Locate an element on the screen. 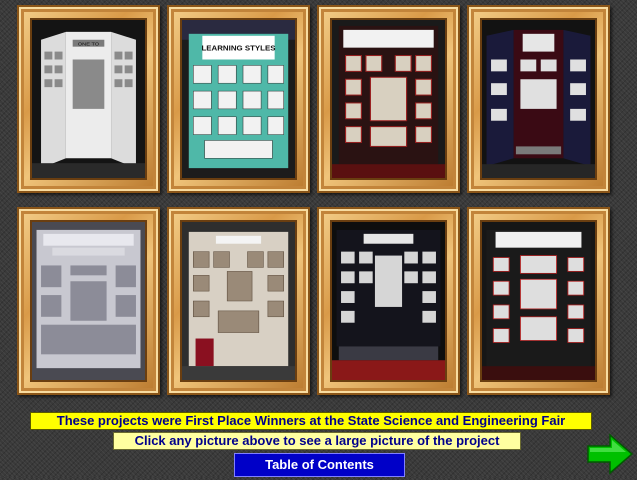 The height and width of the screenshot is (480, 637). project-picture-1: ONE TO is located at coordinates (88, 99).